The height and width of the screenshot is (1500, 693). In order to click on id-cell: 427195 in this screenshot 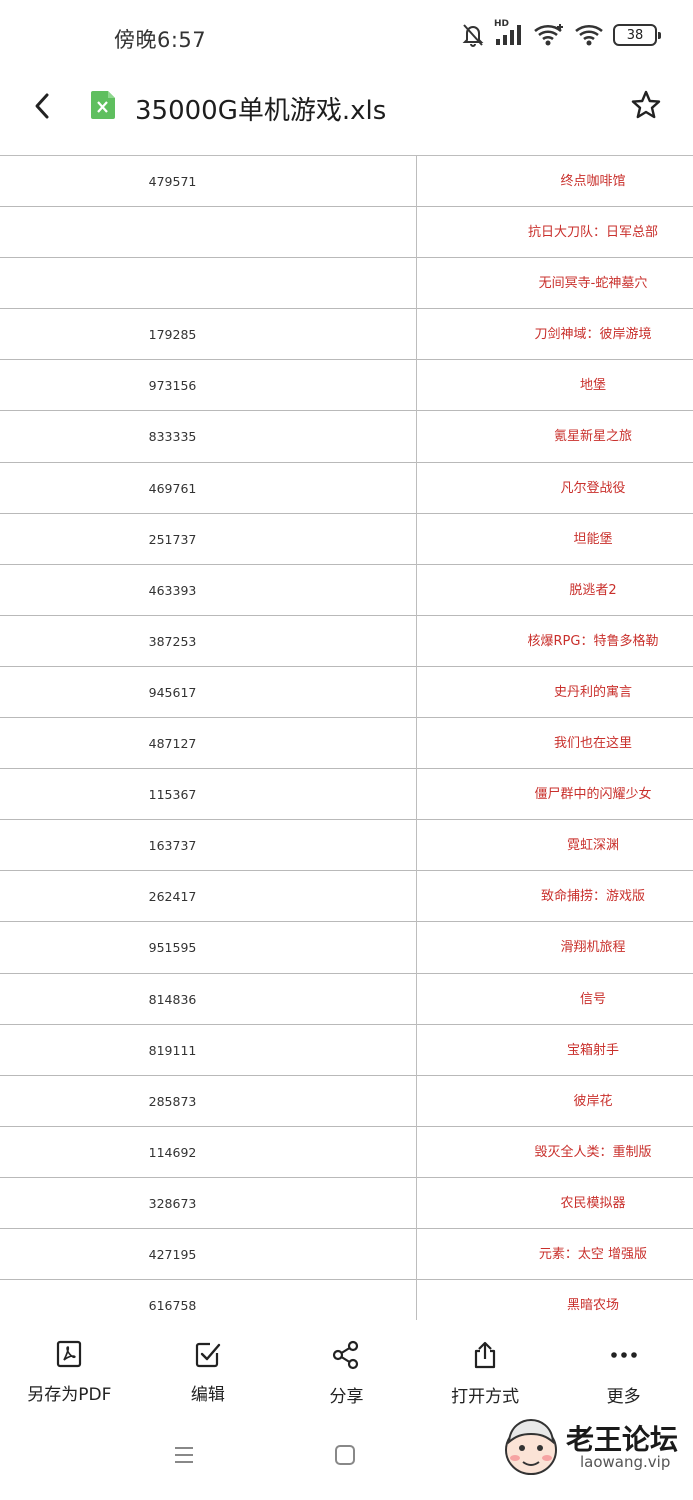, I will do `click(172, 1254)`.